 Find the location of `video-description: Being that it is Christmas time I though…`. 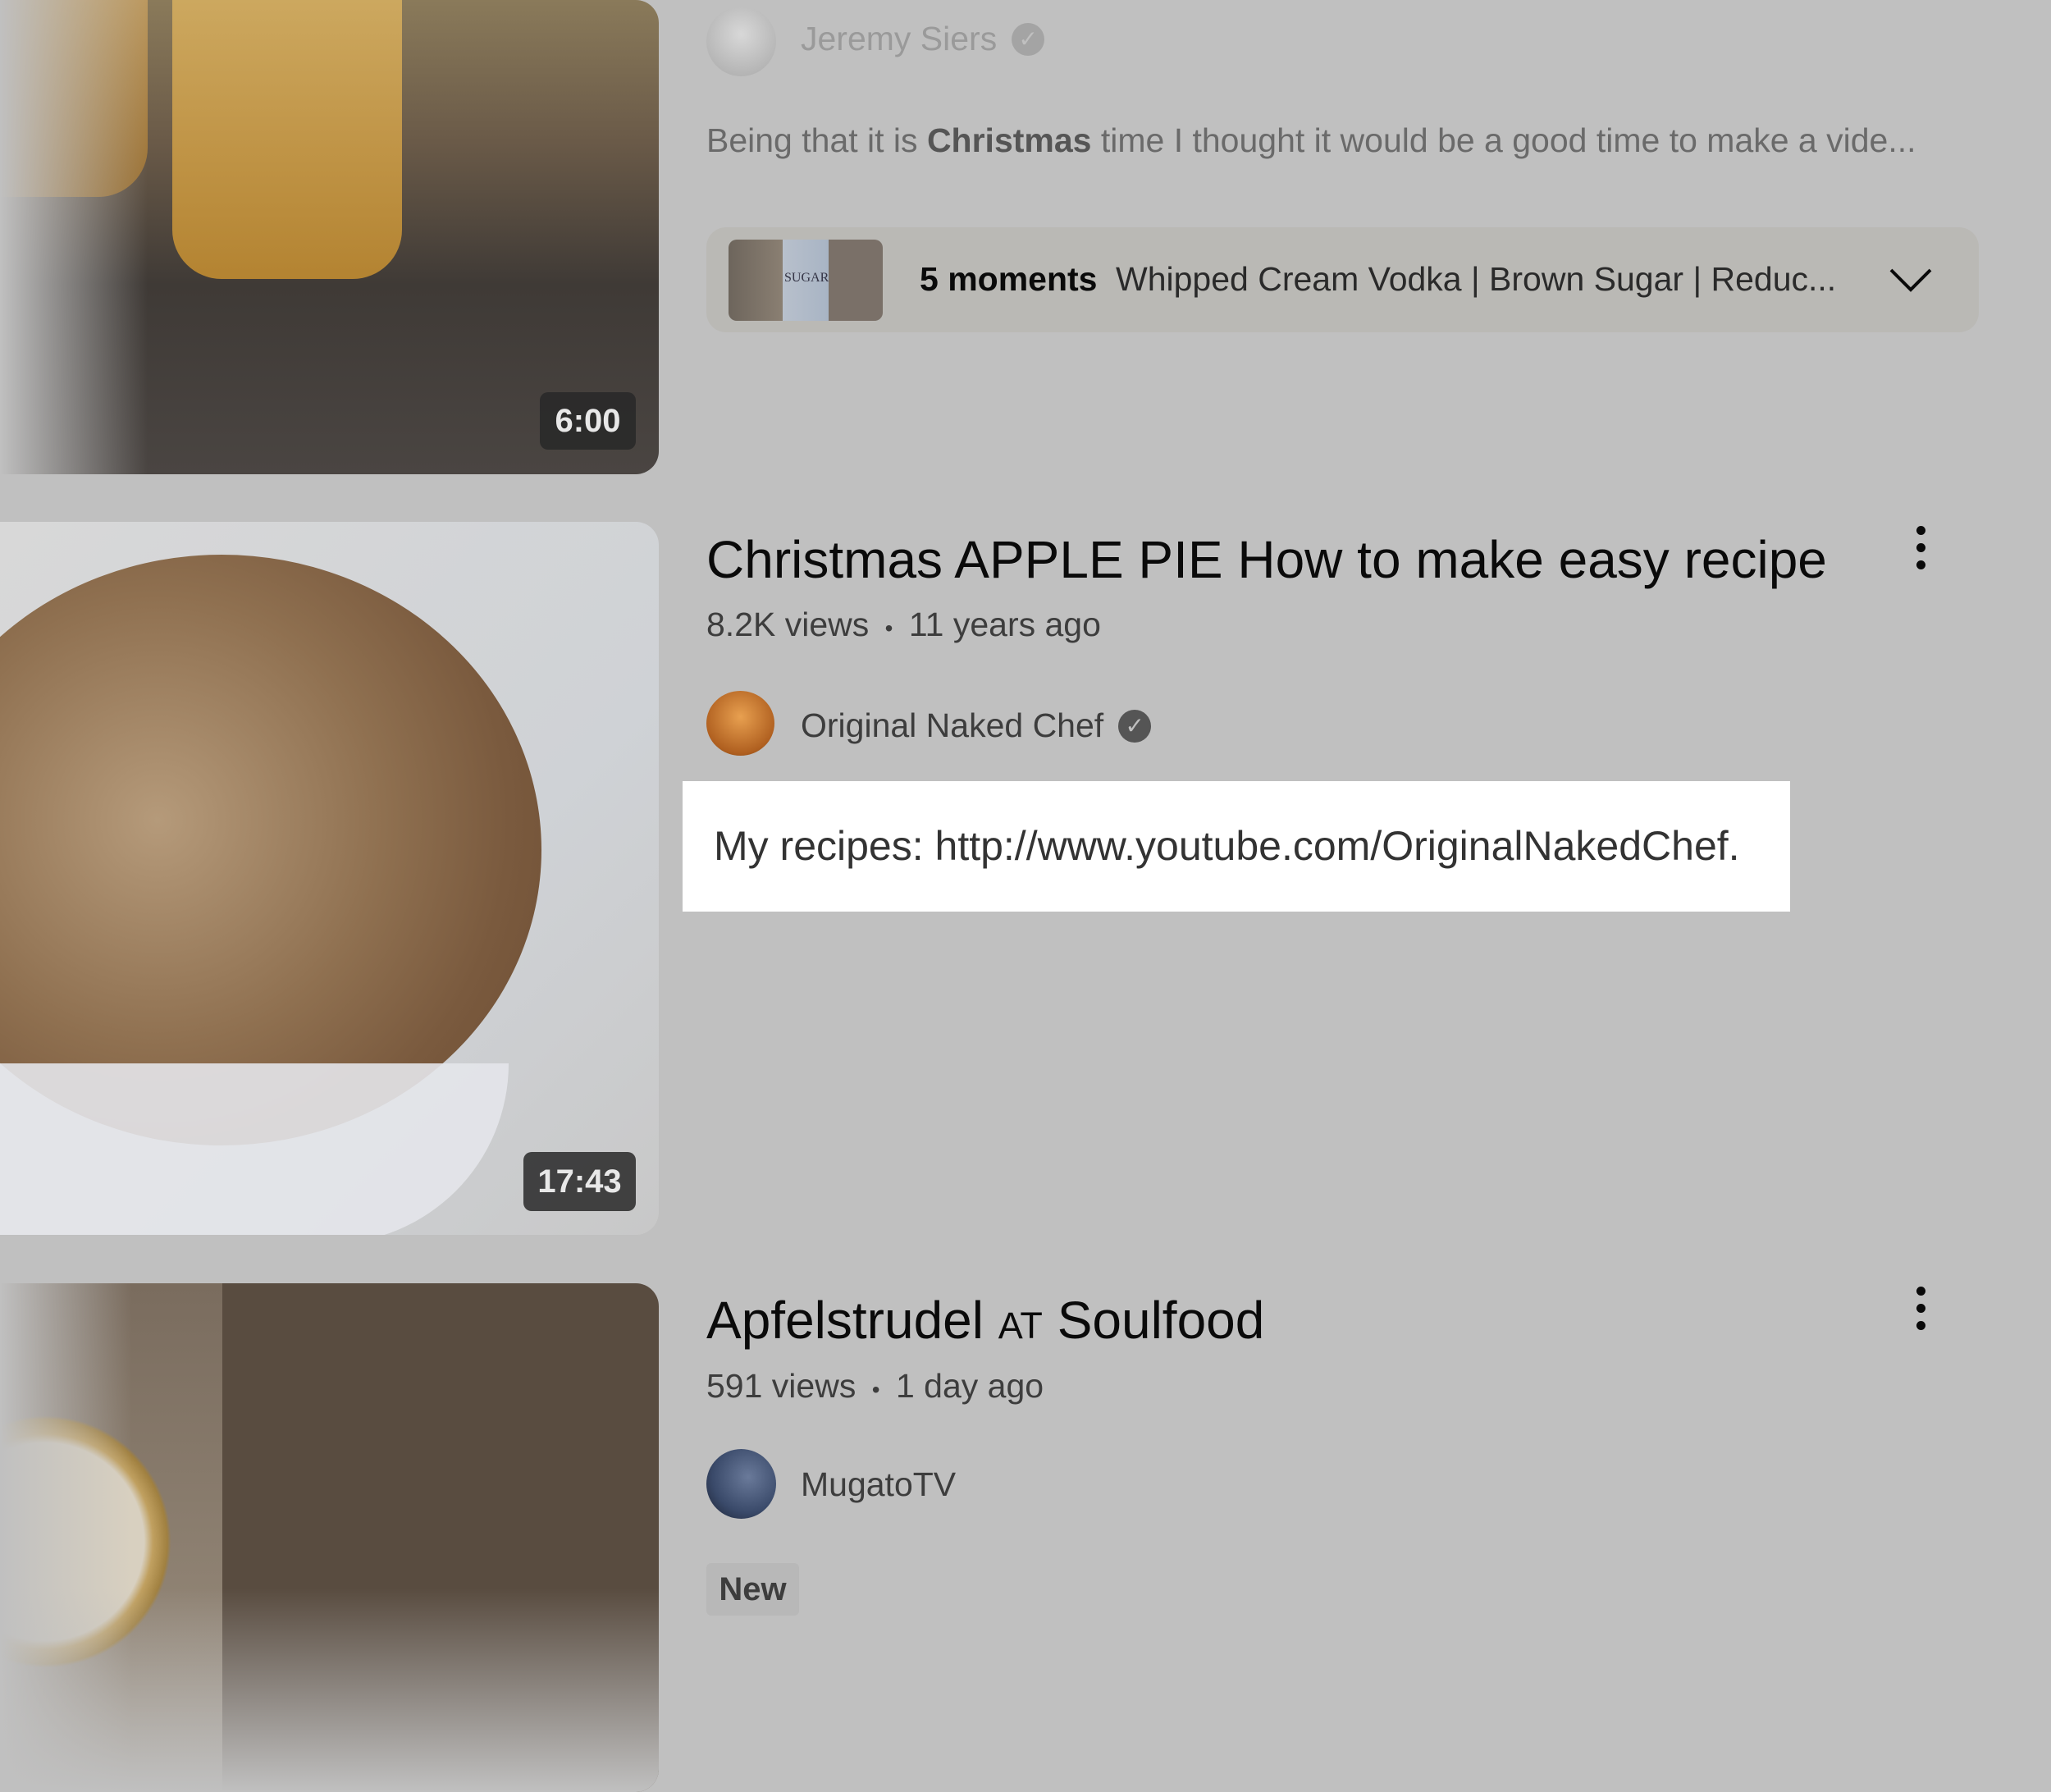

video-description: Being that it is Christmas time I though… is located at coordinates (1311, 140).